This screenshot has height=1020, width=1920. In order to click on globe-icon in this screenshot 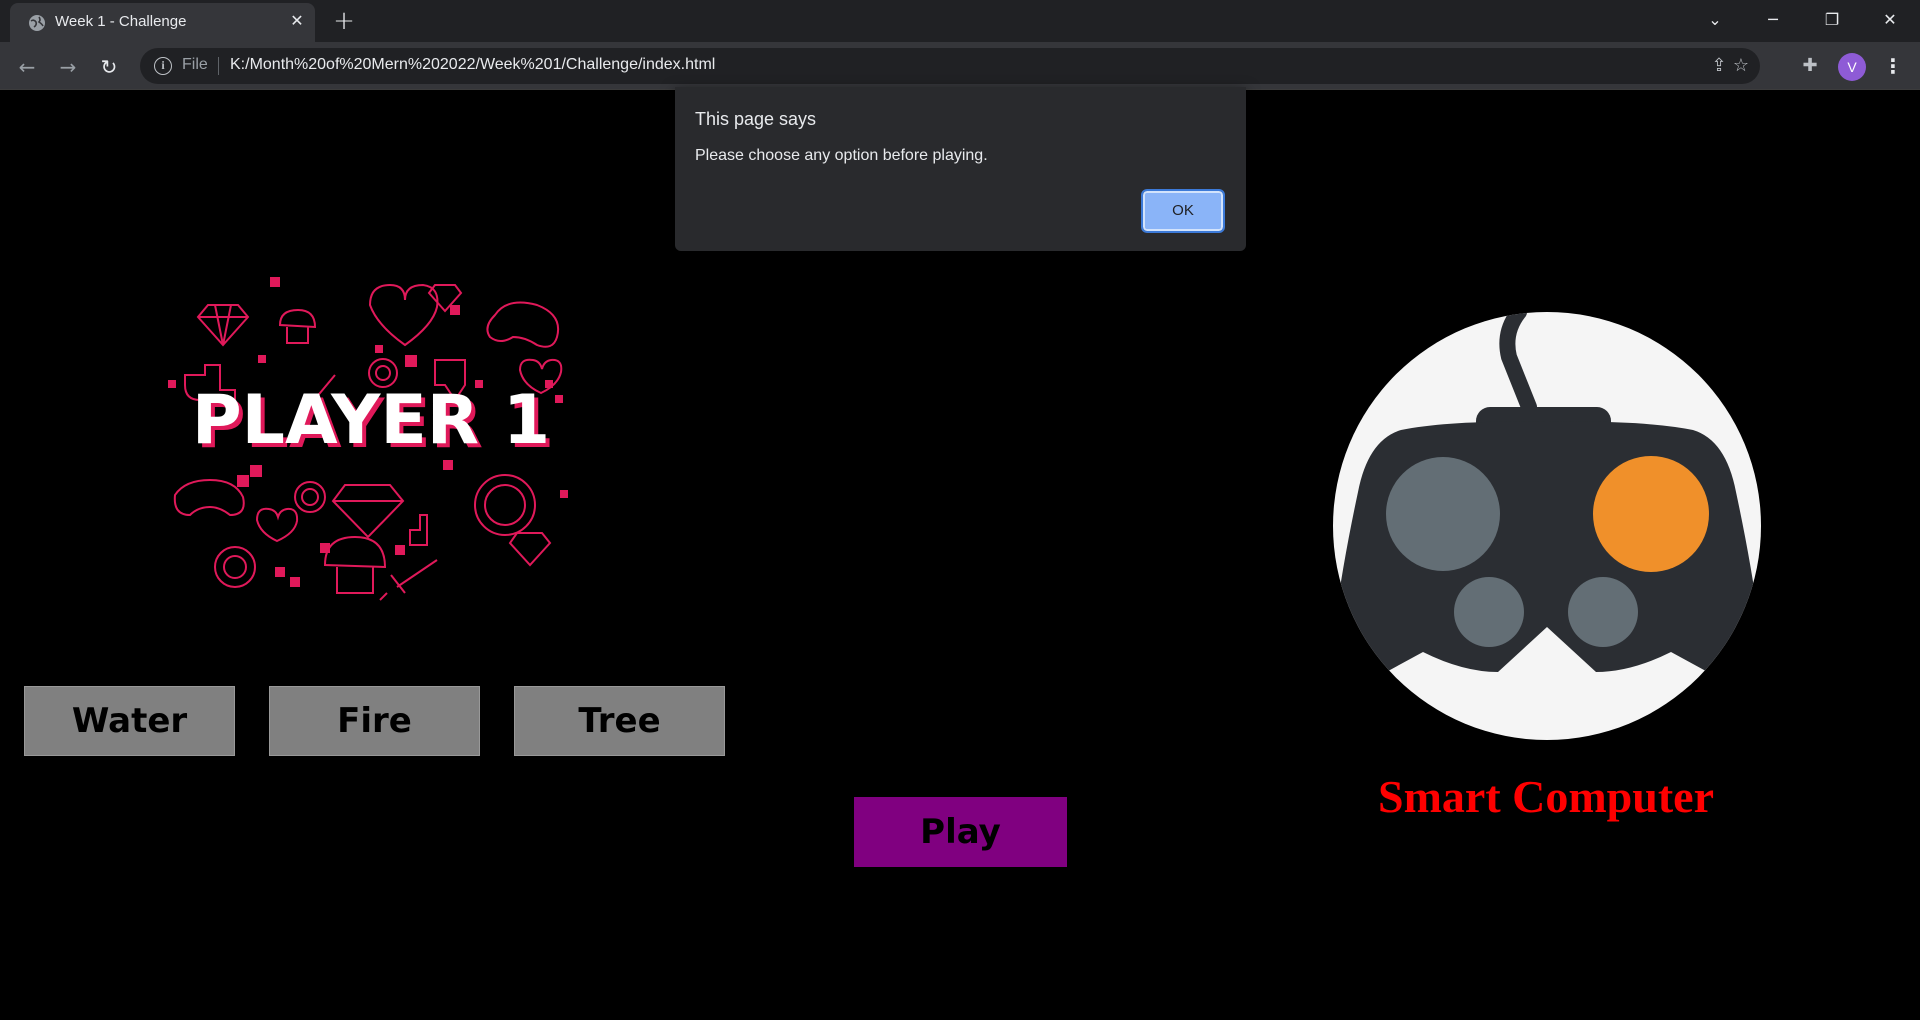, I will do `click(37, 23)`.